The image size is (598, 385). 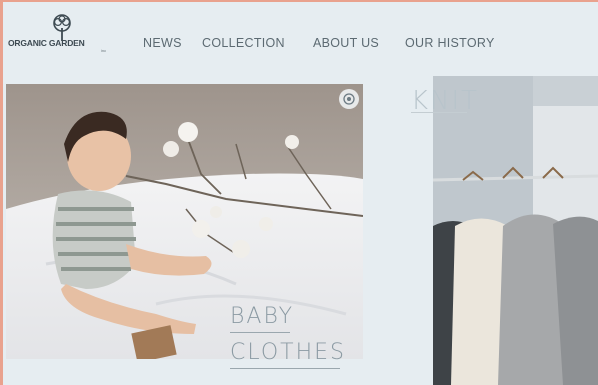 What do you see at coordinates (260, 332) in the screenshot?
I see `baby-label-underline` at bounding box center [260, 332].